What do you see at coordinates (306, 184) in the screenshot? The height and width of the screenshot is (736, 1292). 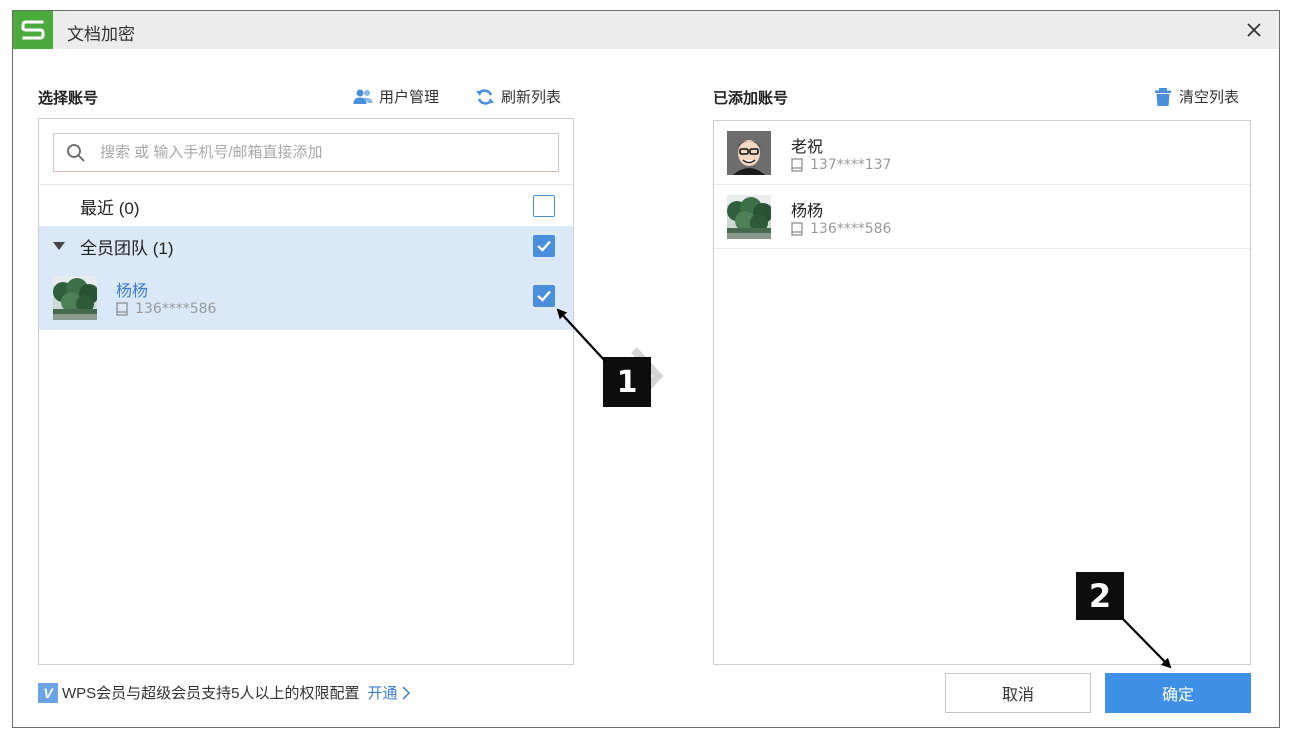 I see `panel-divider` at bounding box center [306, 184].